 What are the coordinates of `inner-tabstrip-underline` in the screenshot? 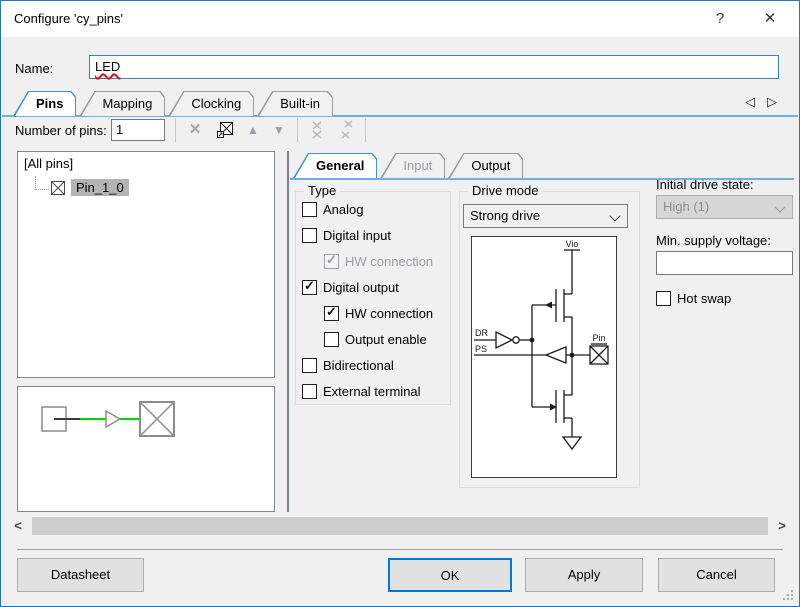 It's located at (542, 179).